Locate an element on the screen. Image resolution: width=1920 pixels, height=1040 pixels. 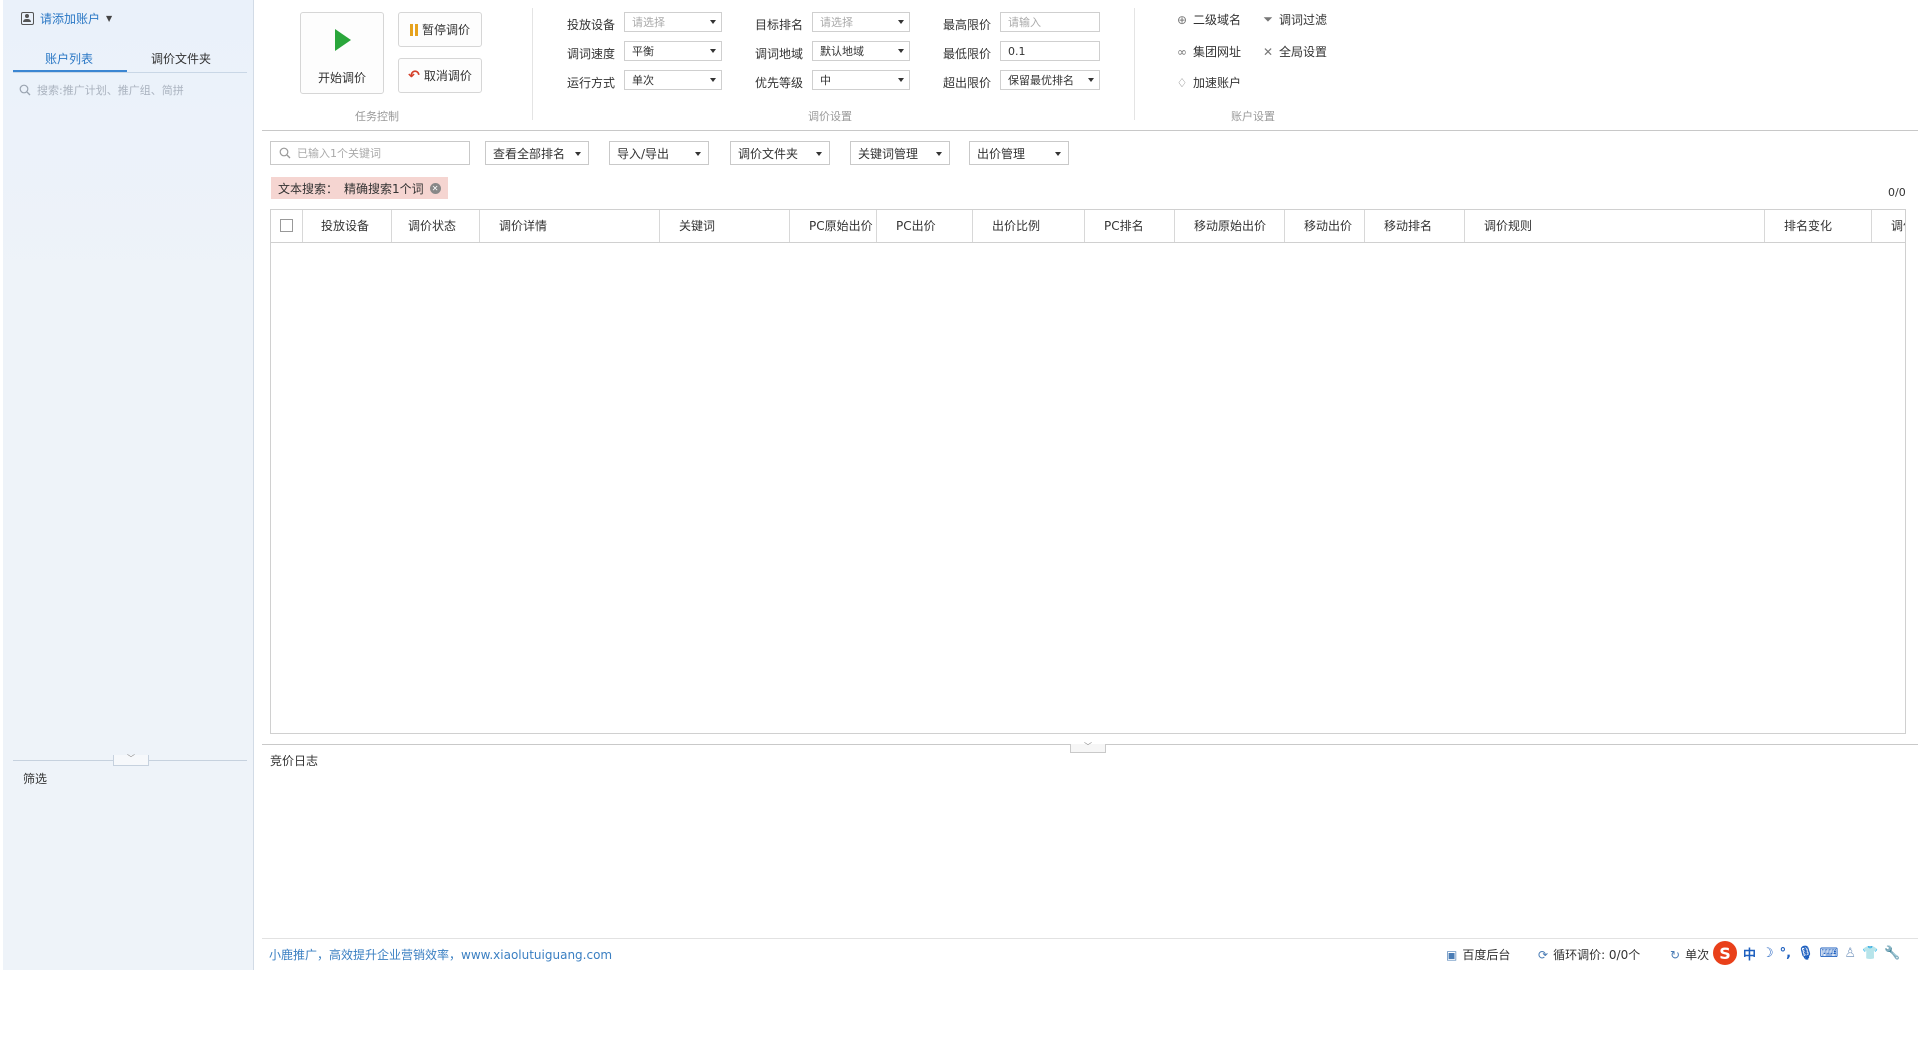
ribbon-separator is located at coordinates (1134, 64).